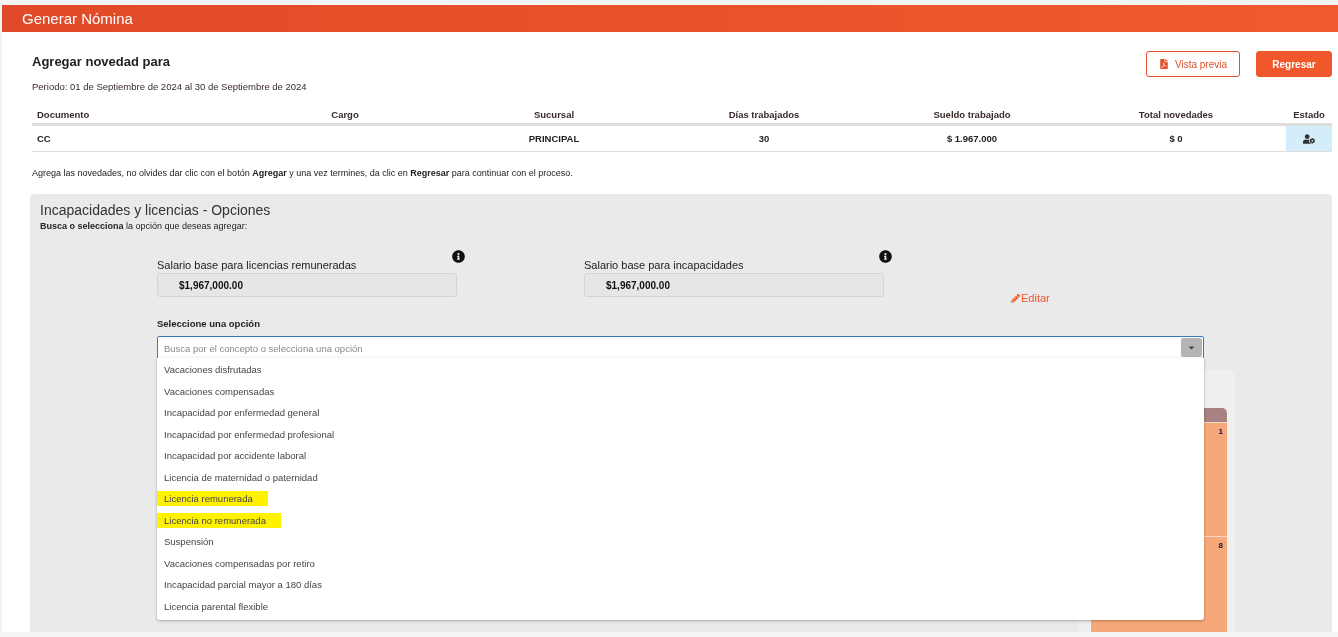  Describe the element at coordinates (249, 434) in the screenshot. I see `dropdown-option: Incapacidad por enfermedad profesional` at that location.